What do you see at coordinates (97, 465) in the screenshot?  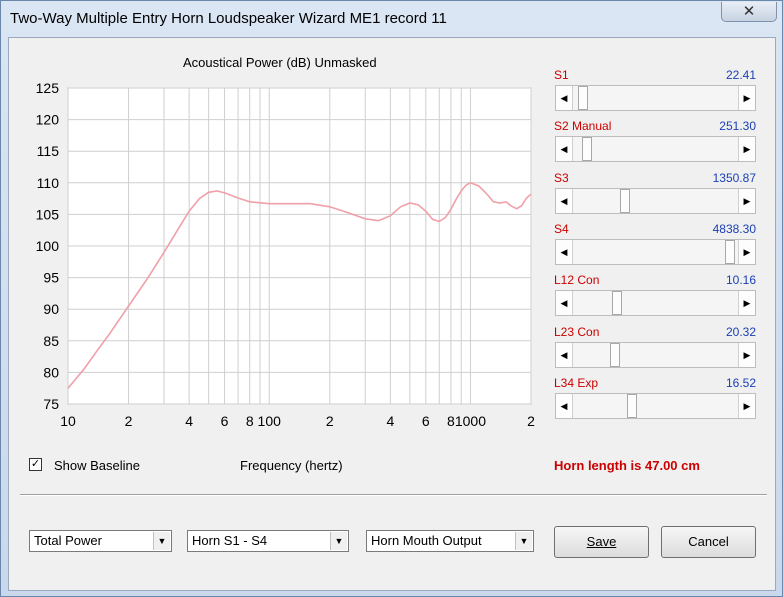 I see `show-baseline-label: Show Baseline` at bounding box center [97, 465].